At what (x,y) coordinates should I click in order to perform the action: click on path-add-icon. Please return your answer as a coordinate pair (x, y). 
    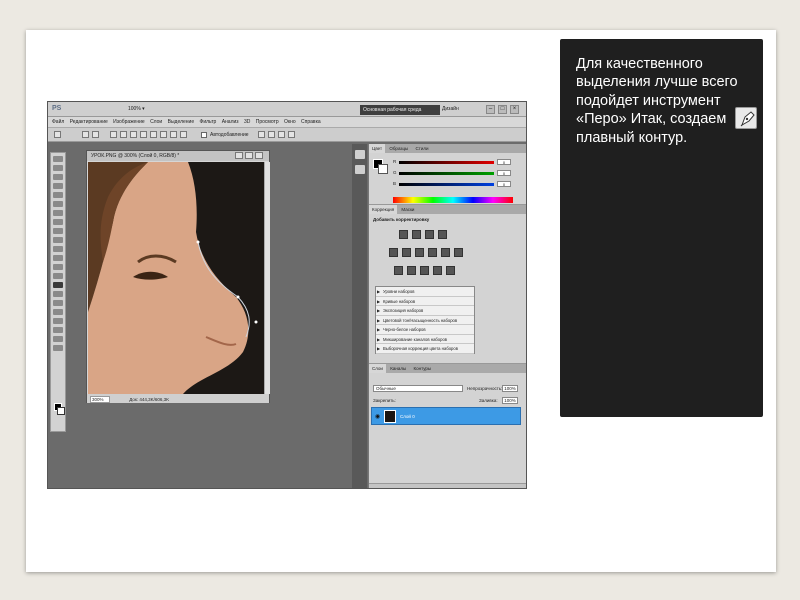
    Looking at the image, I should click on (261, 134).